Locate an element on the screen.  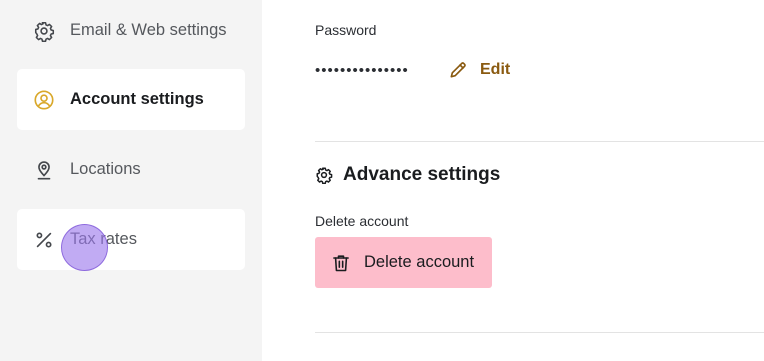
location-pin-icon is located at coordinates (44, 170).